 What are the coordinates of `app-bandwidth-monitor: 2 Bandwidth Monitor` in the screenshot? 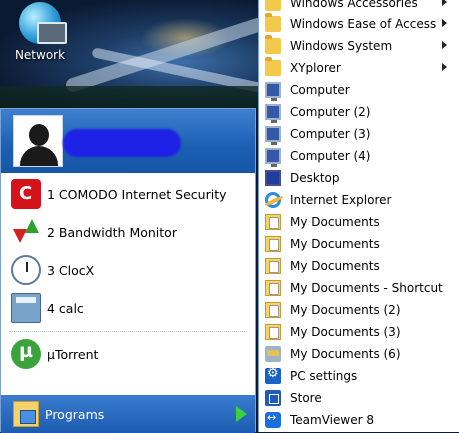 It's located at (128, 232).